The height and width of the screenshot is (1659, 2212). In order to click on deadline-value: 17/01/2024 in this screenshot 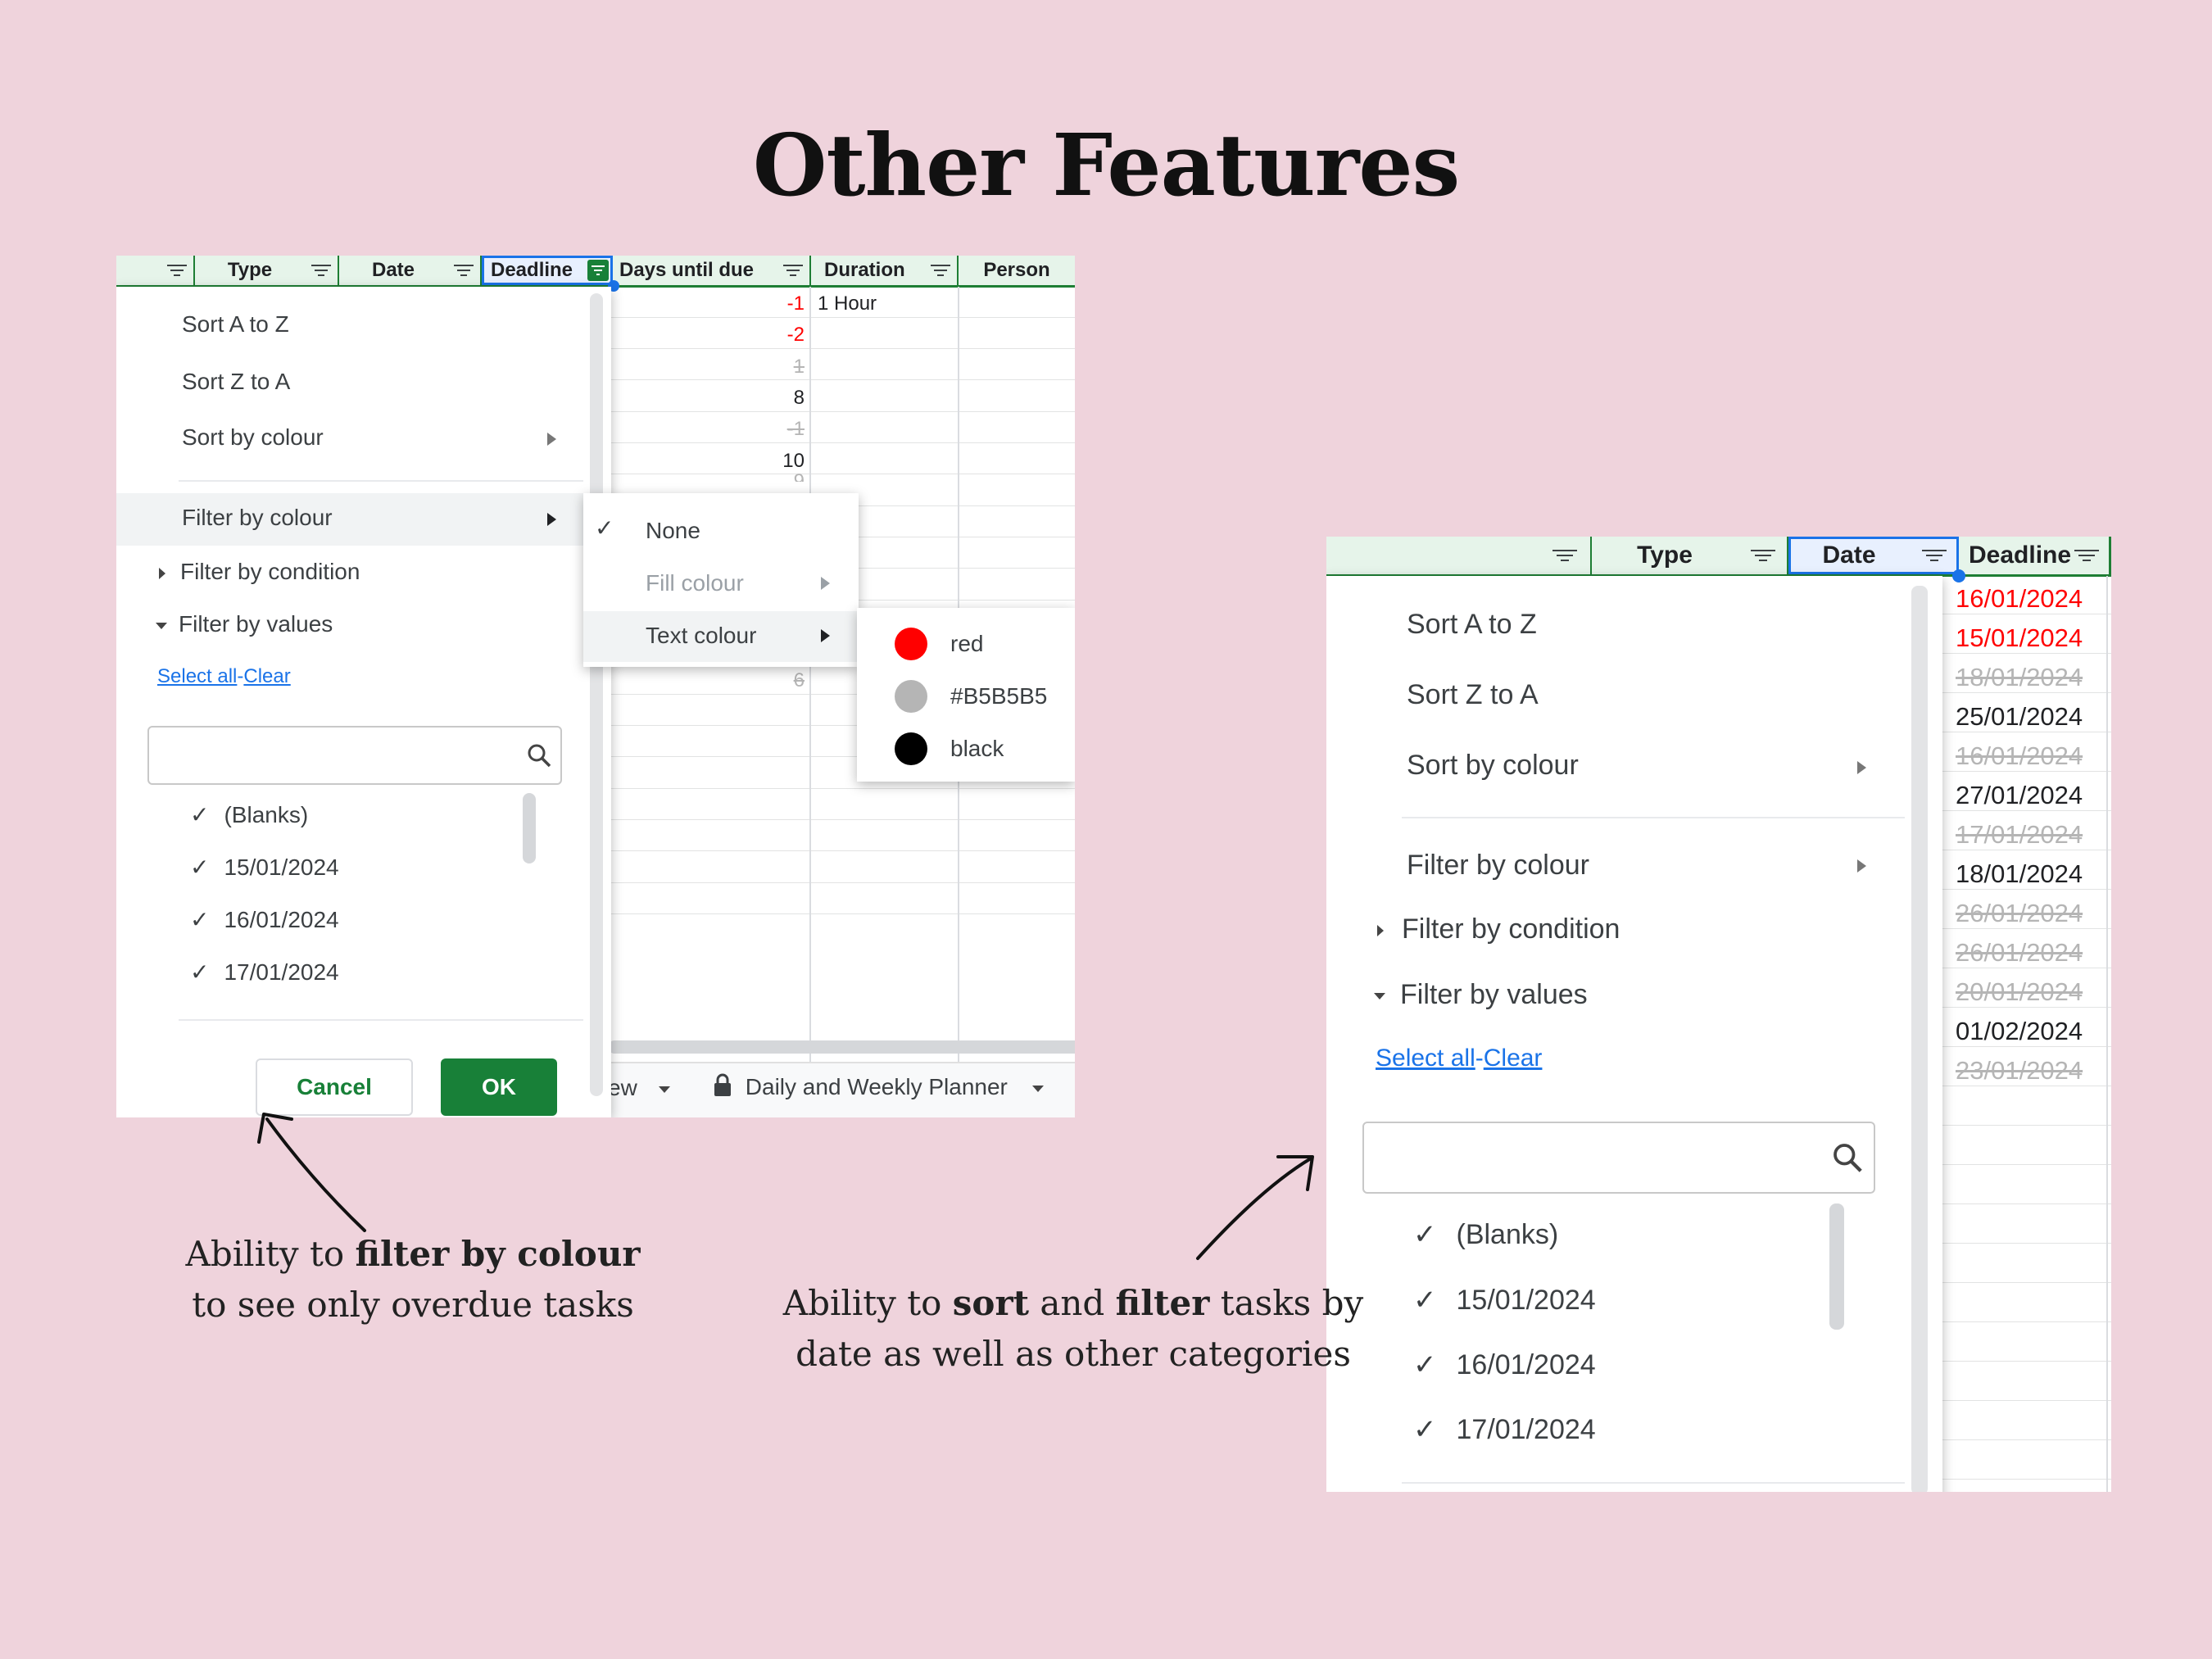, I will do `click(2019, 834)`.